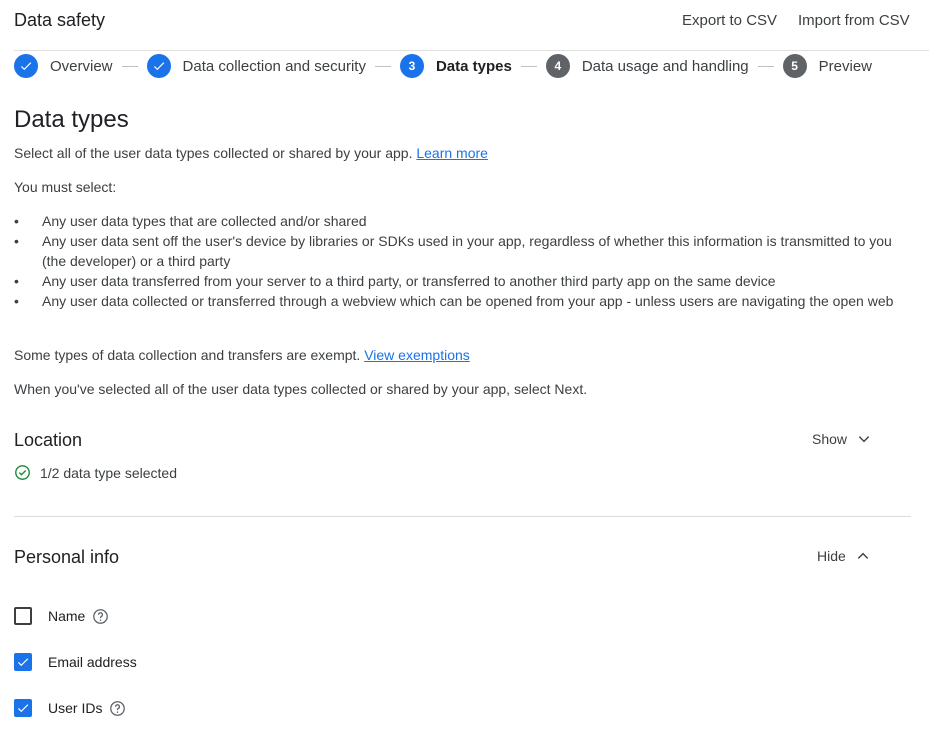 This screenshot has height=730, width=929. I want to click on step-number: 5, so click(794, 66).